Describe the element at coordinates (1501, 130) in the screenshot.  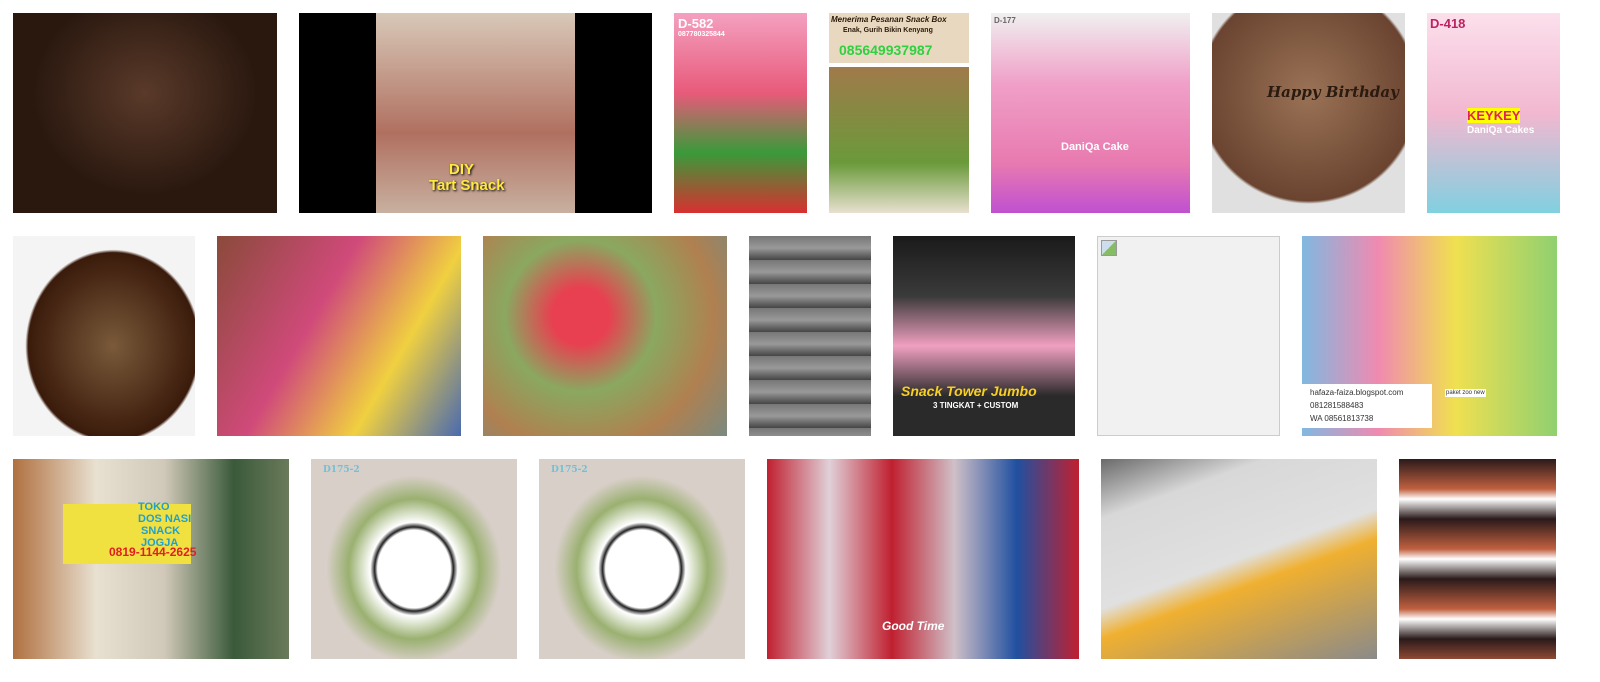
I see `brand-text: DaniQa Cakes` at that location.